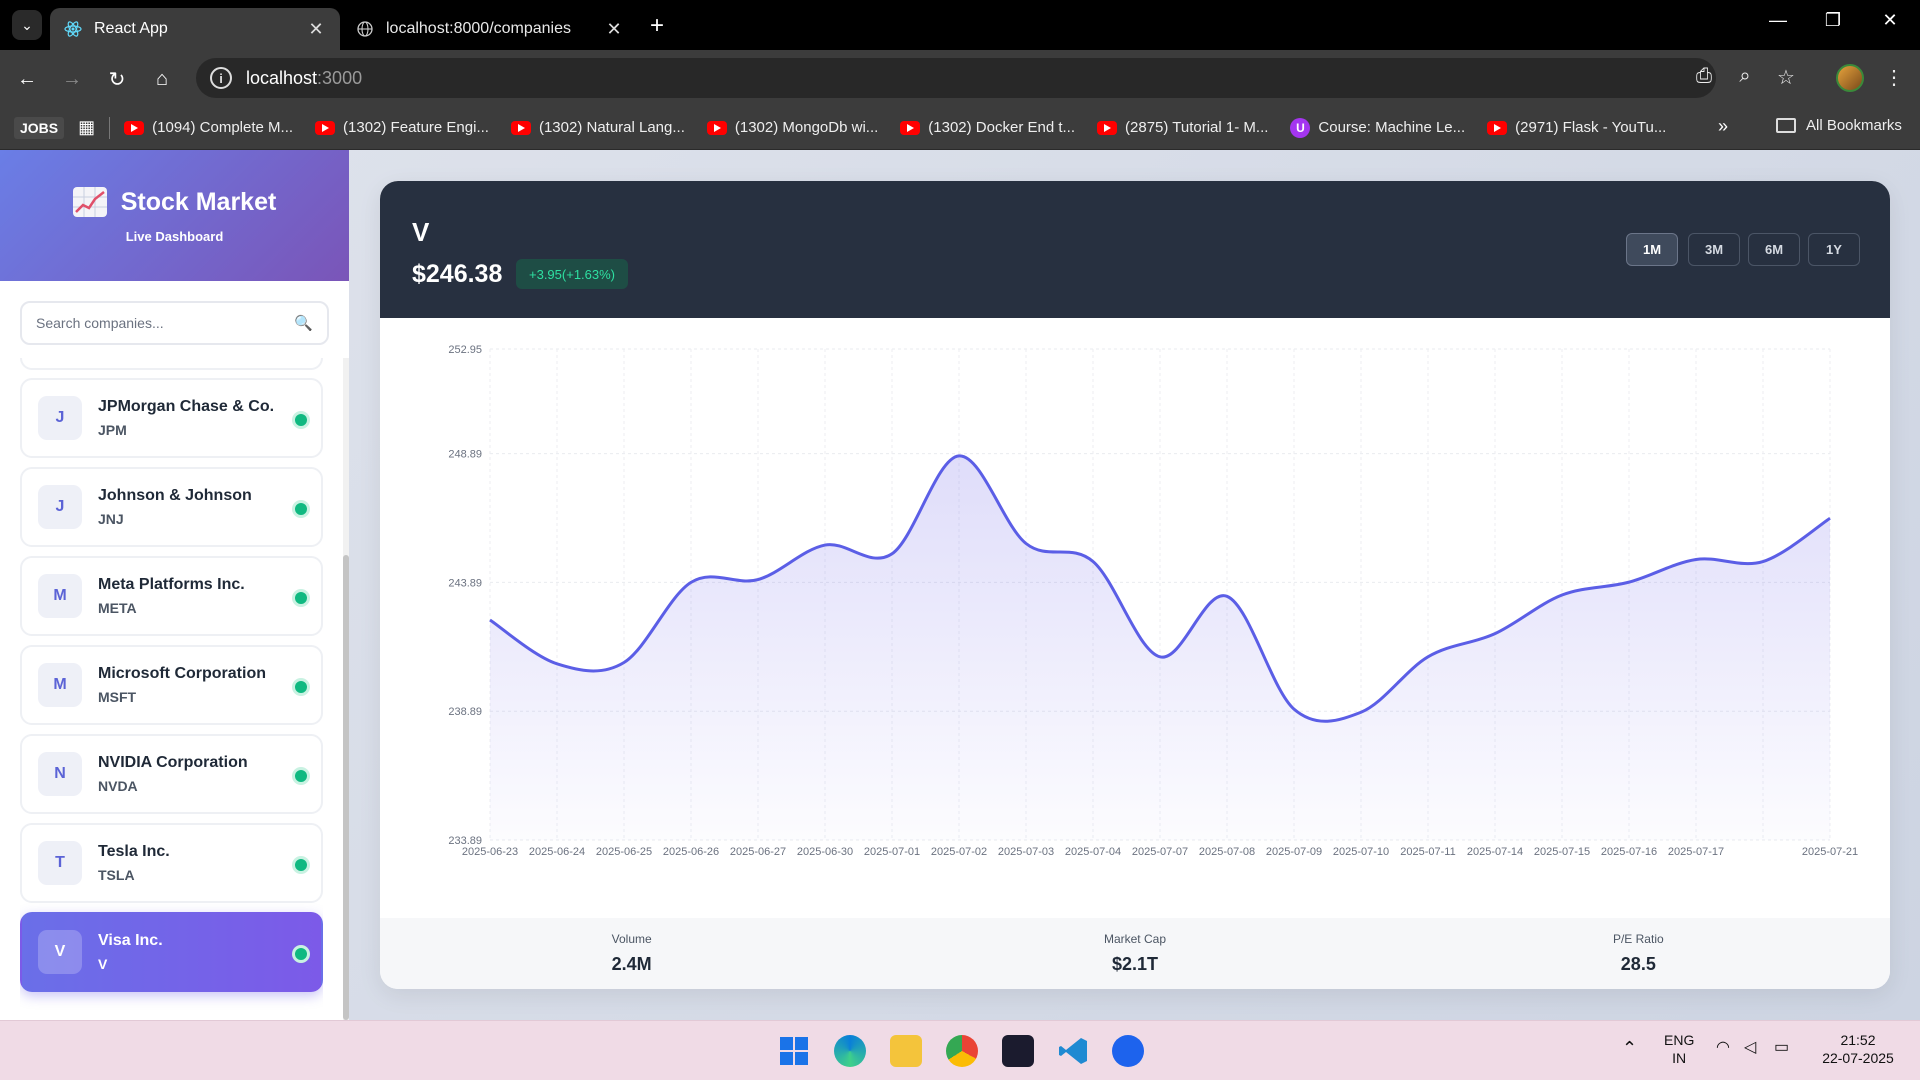 This screenshot has width=1920, height=1080. Describe the element at coordinates (171, 952) in the screenshot. I see `company-item-v: V Visa Inc. V` at that location.